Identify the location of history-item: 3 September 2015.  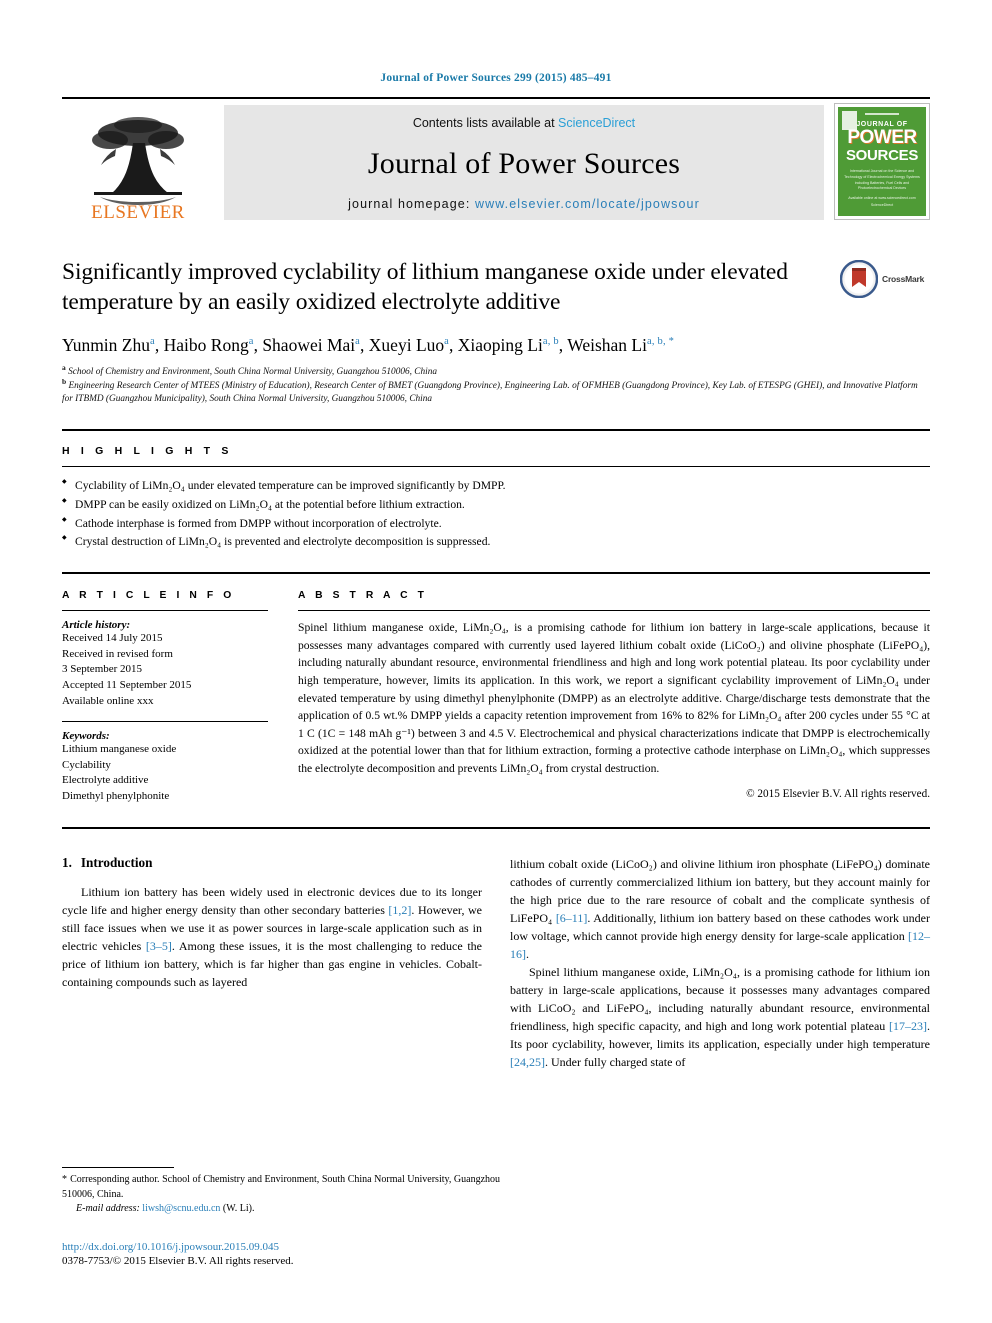
(102, 669).